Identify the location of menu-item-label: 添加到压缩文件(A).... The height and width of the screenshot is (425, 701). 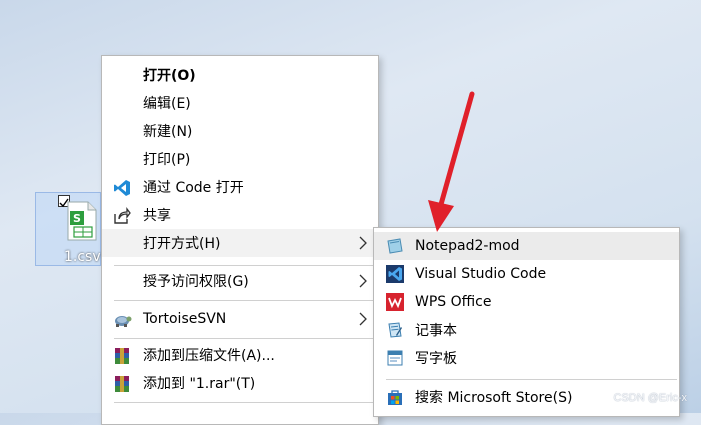
(209, 356).